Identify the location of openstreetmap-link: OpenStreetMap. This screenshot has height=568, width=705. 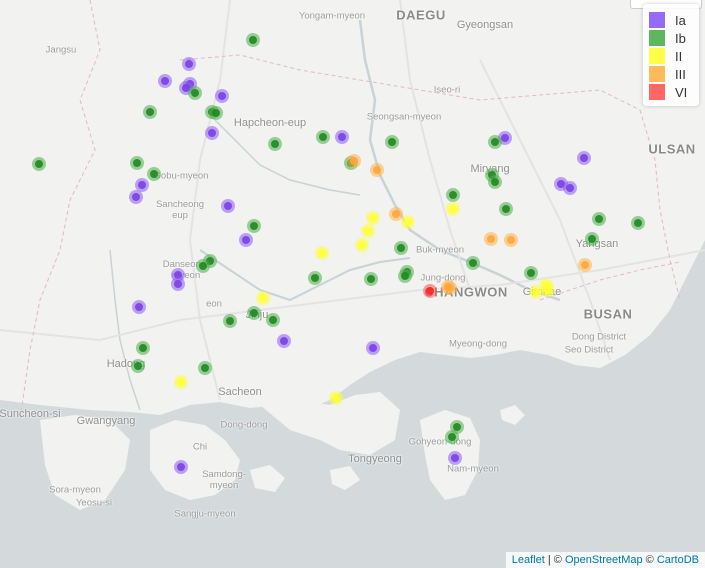
(604, 560).